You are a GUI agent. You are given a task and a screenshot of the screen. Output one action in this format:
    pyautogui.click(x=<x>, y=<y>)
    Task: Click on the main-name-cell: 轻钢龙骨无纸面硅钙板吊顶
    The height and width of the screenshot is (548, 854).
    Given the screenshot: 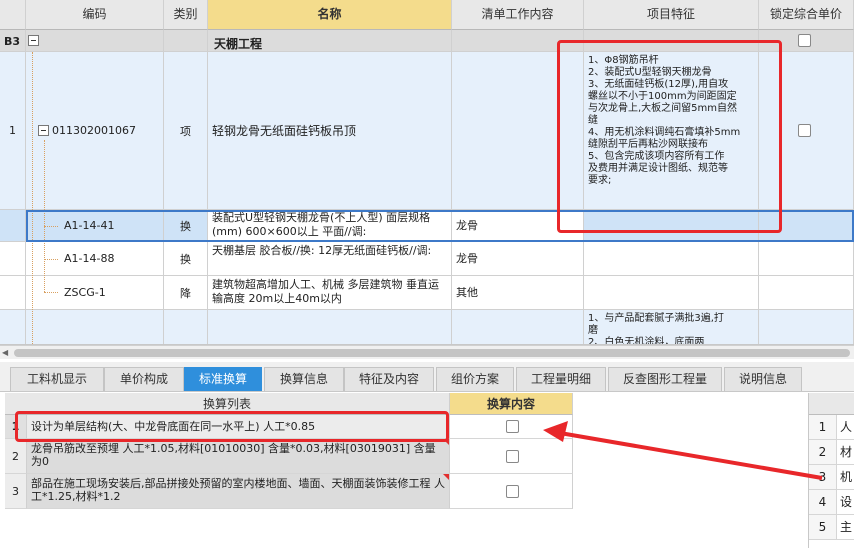 What is the action you would take?
    pyautogui.click(x=330, y=131)
    